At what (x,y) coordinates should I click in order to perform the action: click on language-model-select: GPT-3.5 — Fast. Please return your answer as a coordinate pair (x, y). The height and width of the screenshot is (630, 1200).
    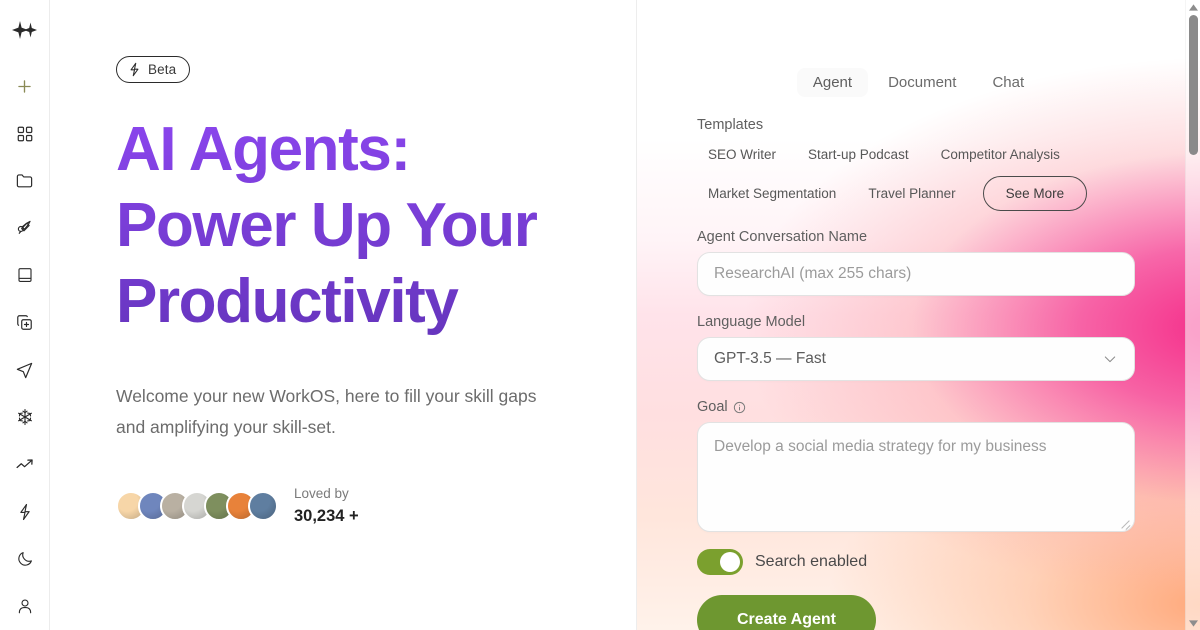
    Looking at the image, I should click on (916, 359).